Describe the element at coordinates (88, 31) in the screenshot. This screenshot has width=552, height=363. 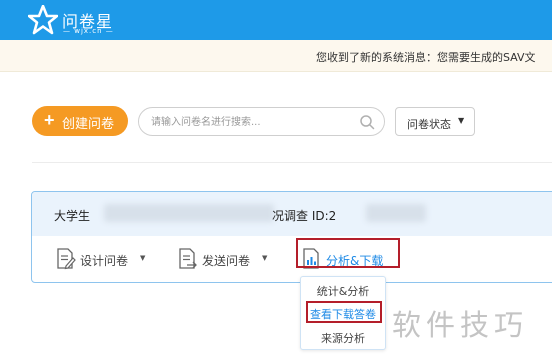
I see `logo-domain: — wjx.cn —` at that location.